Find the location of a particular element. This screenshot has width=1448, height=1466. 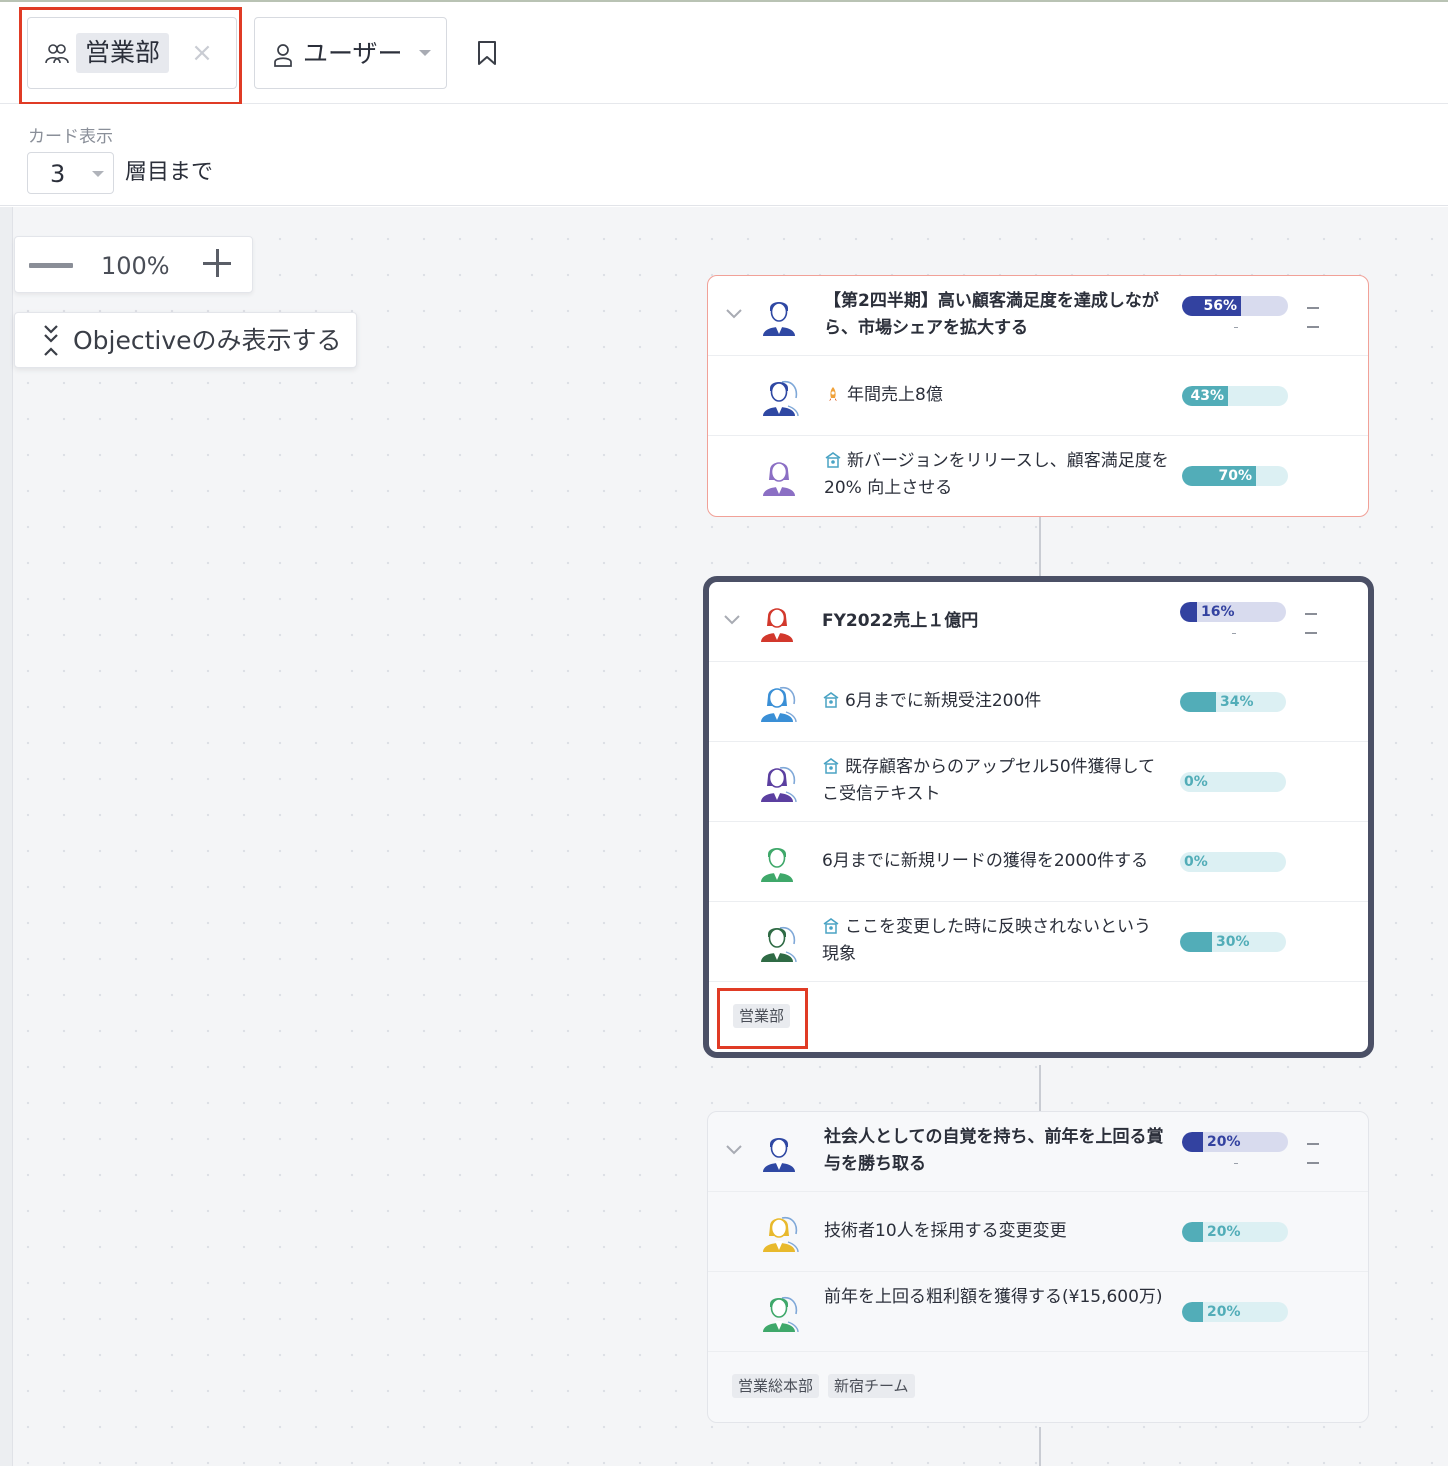

clear-department-icon: × is located at coordinates (202, 53).